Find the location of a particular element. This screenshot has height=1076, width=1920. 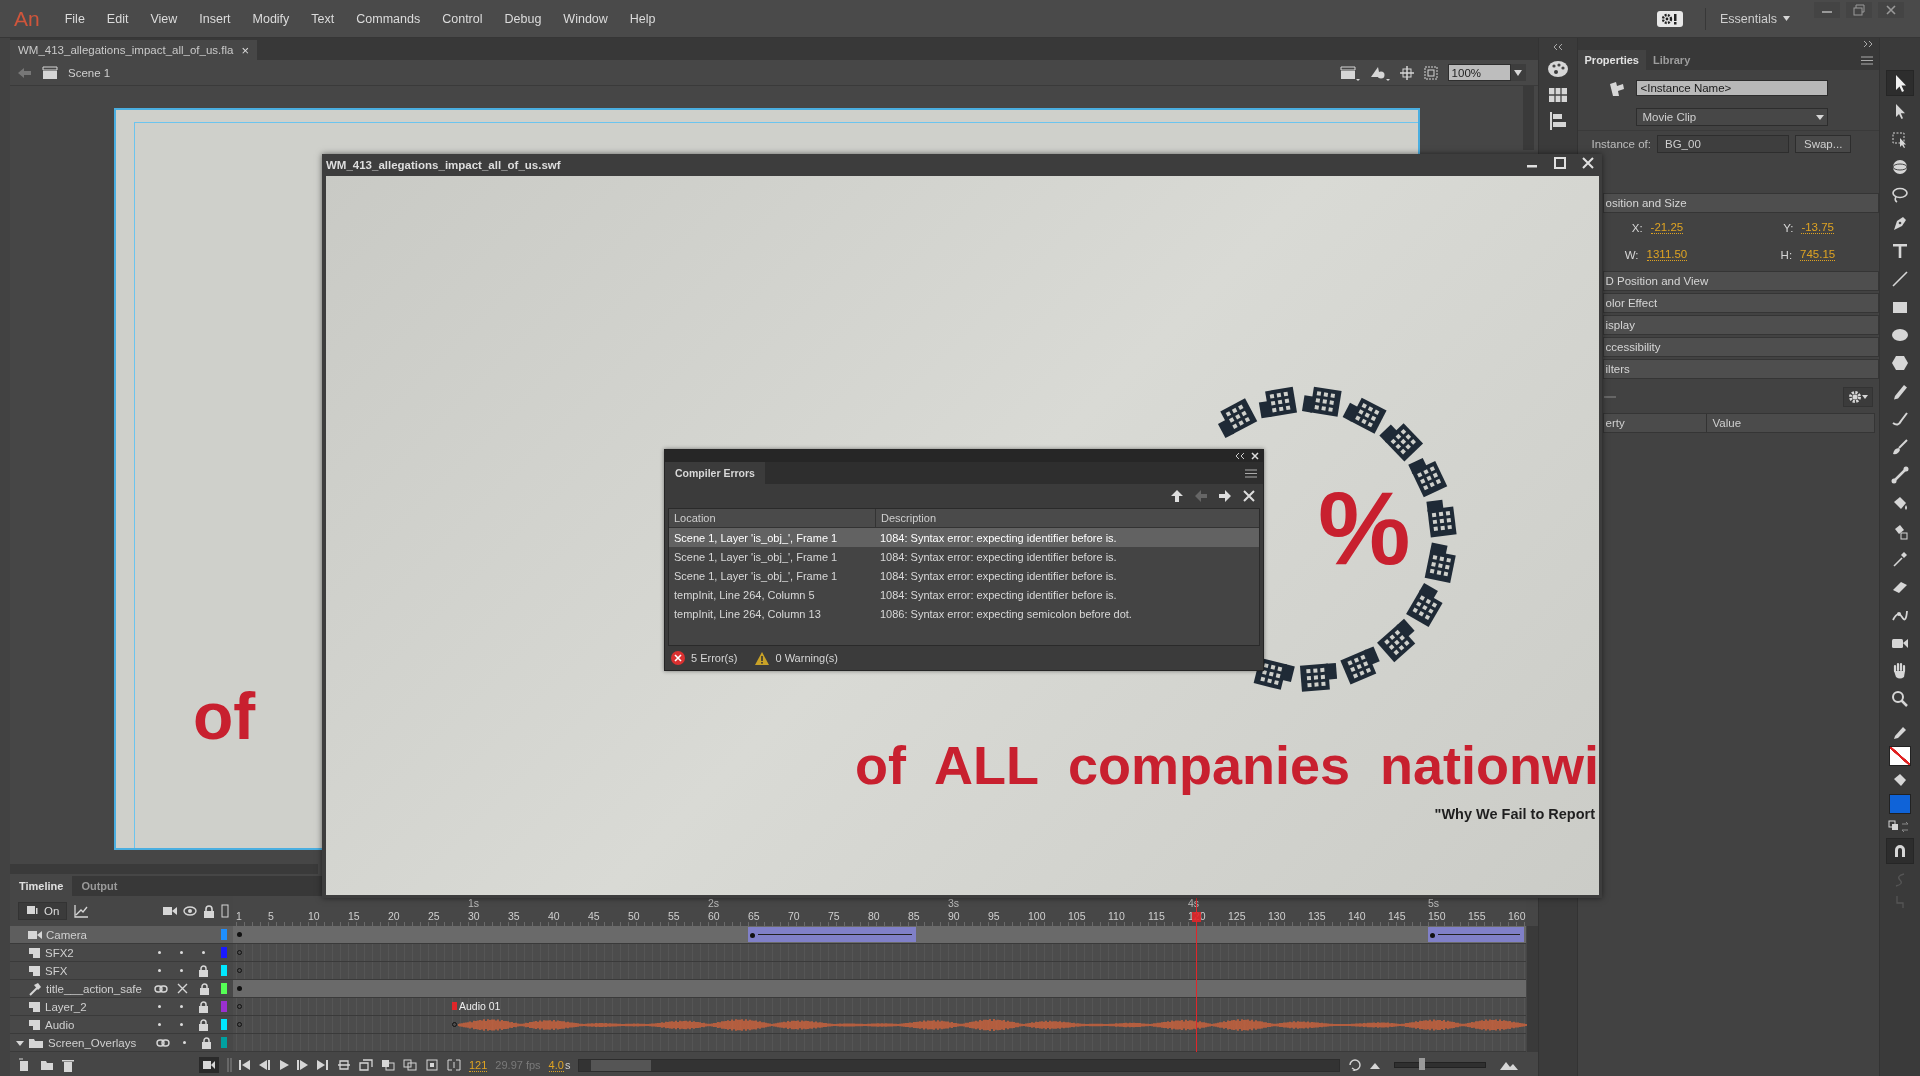

align-icon is located at coordinates (1557, 121).